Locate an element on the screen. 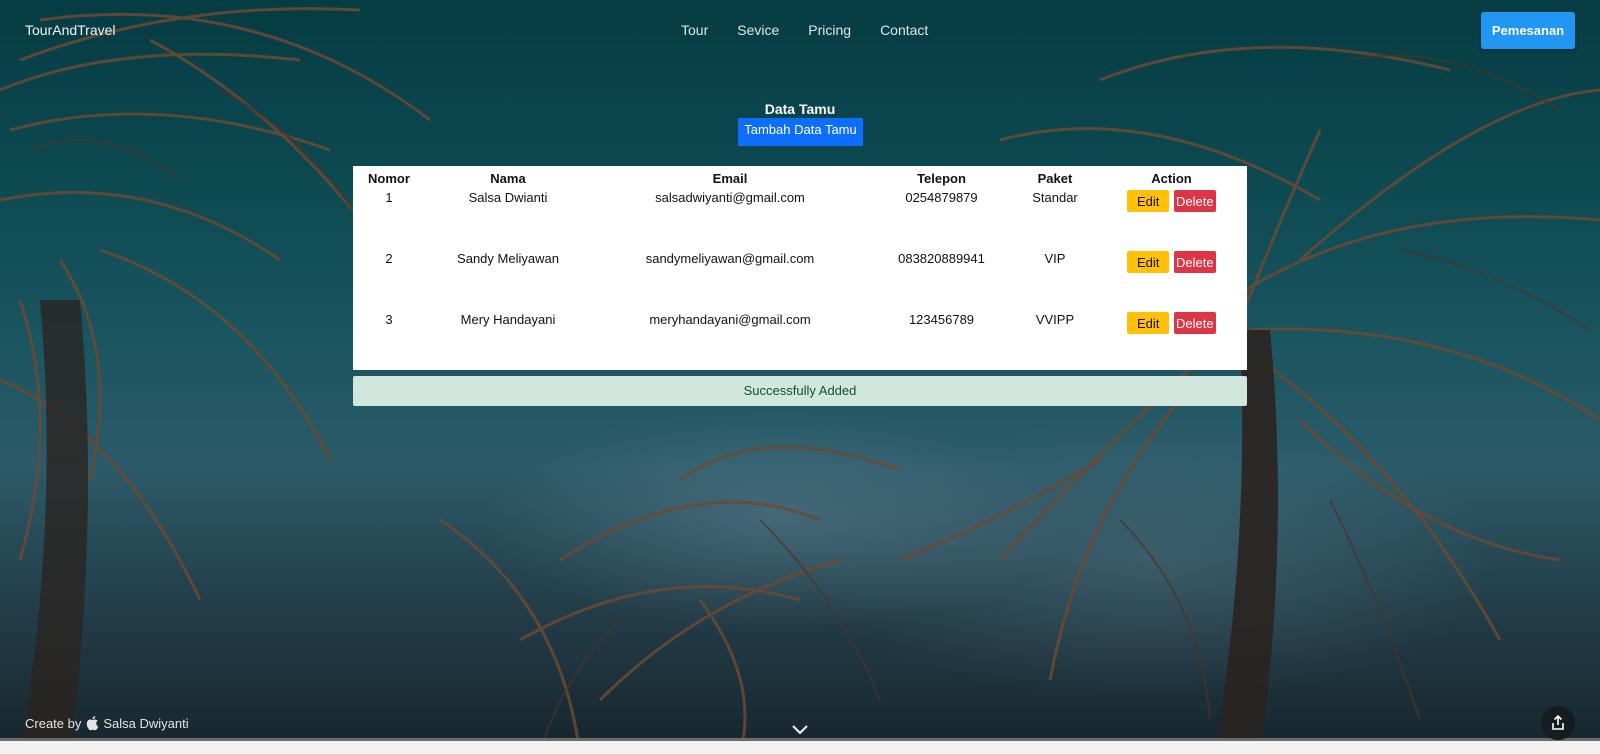 The height and width of the screenshot is (754, 1600). cell-paket: VVIPP is located at coordinates (1055, 319).